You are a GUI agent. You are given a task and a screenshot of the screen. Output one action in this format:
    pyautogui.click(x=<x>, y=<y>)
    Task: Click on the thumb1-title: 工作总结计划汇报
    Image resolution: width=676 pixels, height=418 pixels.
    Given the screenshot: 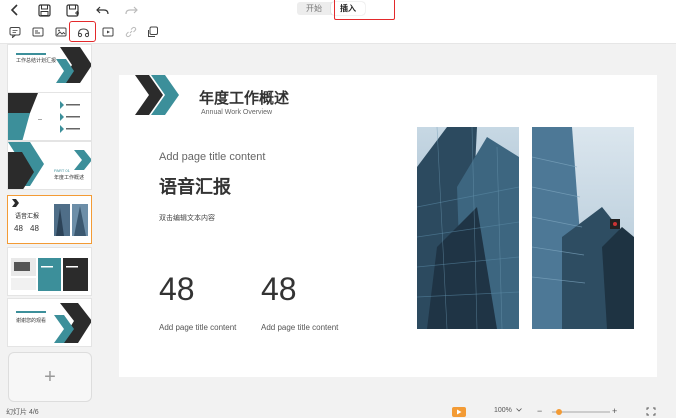 What is the action you would take?
    pyautogui.click(x=36, y=61)
    